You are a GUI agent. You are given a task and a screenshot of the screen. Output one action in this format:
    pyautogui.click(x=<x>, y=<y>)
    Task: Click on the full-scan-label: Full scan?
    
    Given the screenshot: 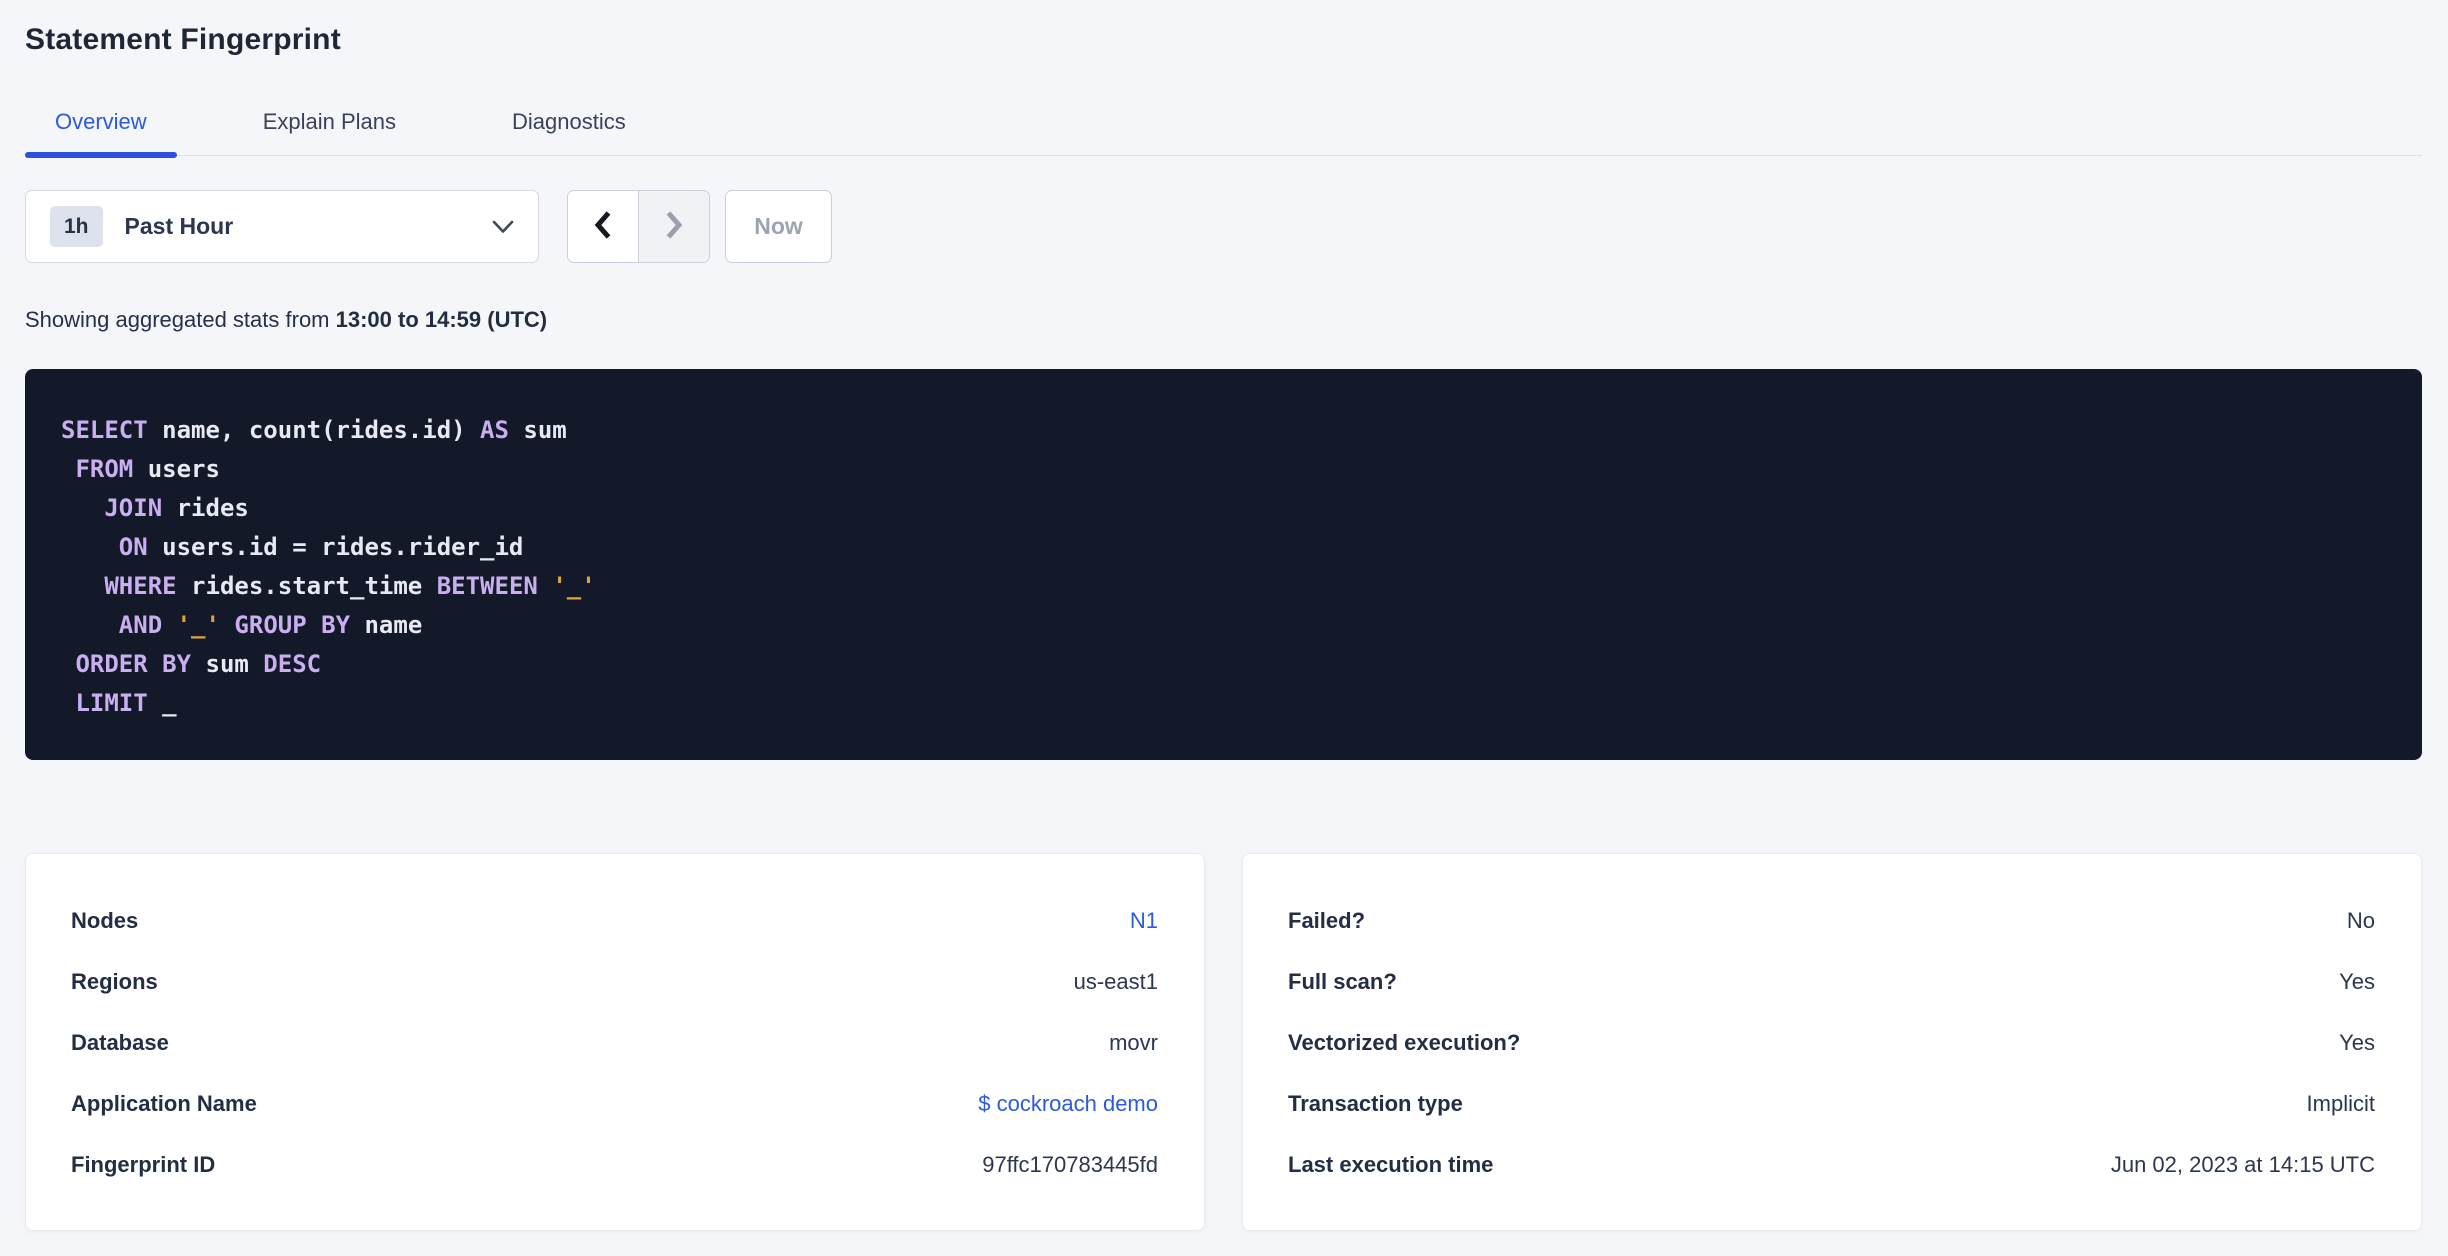 What is the action you would take?
    pyautogui.click(x=1342, y=981)
    